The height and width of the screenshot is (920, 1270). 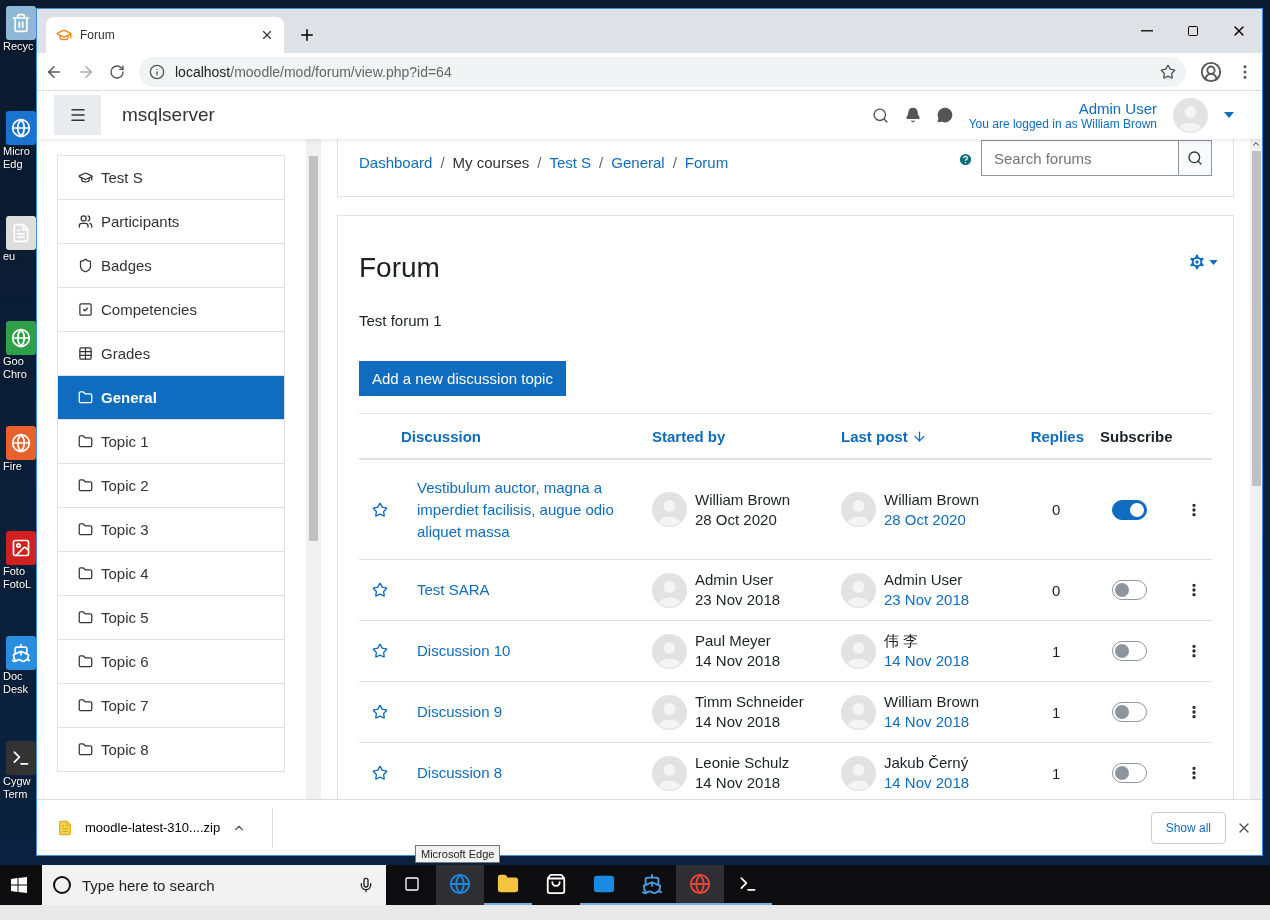 I want to click on search-field: Search forums, so click(x=1079, y=158).